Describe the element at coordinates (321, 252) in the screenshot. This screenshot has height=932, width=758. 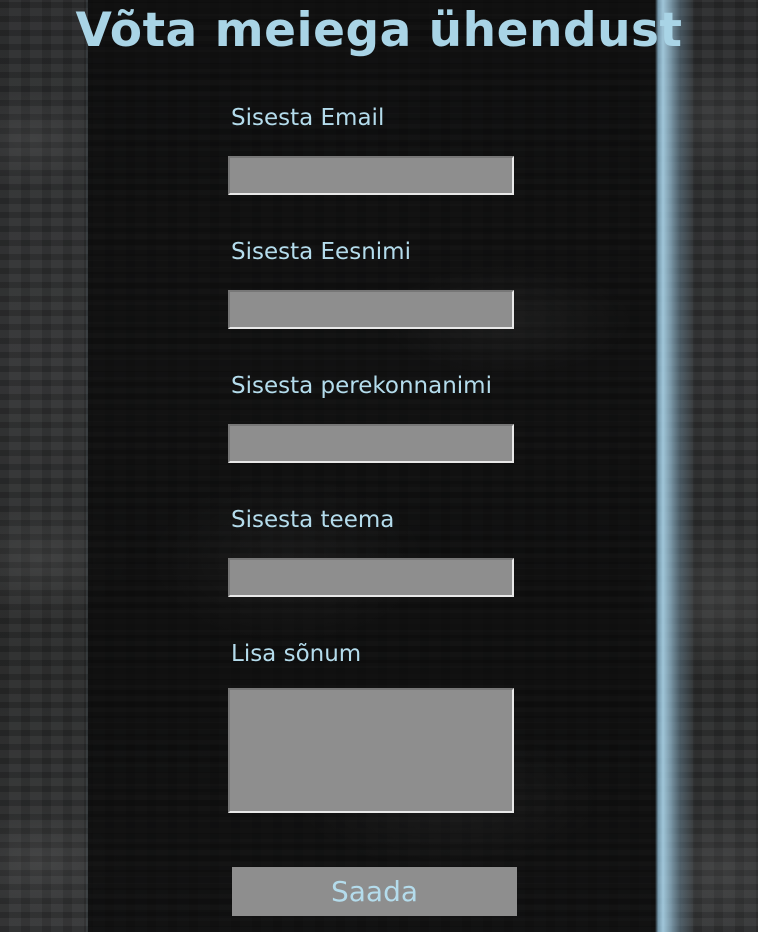
I see `first-name-label: Sisesta Eesnimi` at that location.